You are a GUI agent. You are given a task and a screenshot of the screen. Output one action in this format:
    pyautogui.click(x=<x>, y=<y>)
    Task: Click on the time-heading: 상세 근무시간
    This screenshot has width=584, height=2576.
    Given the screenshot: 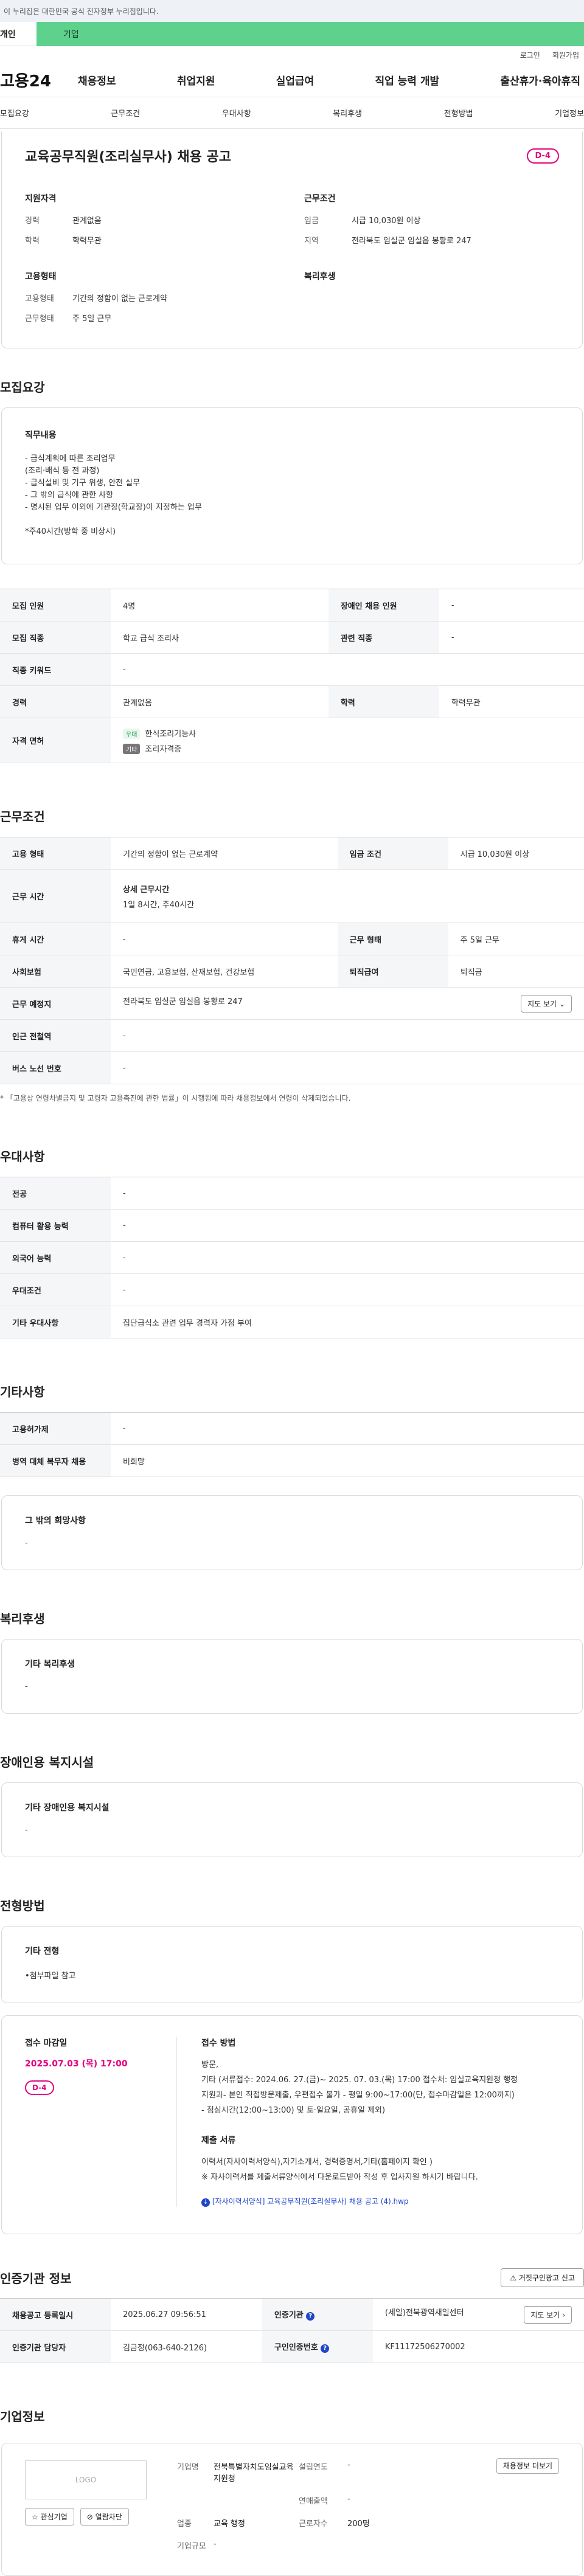 What is the action you would take?
    pyautogui.click(x=146, y=890)
    